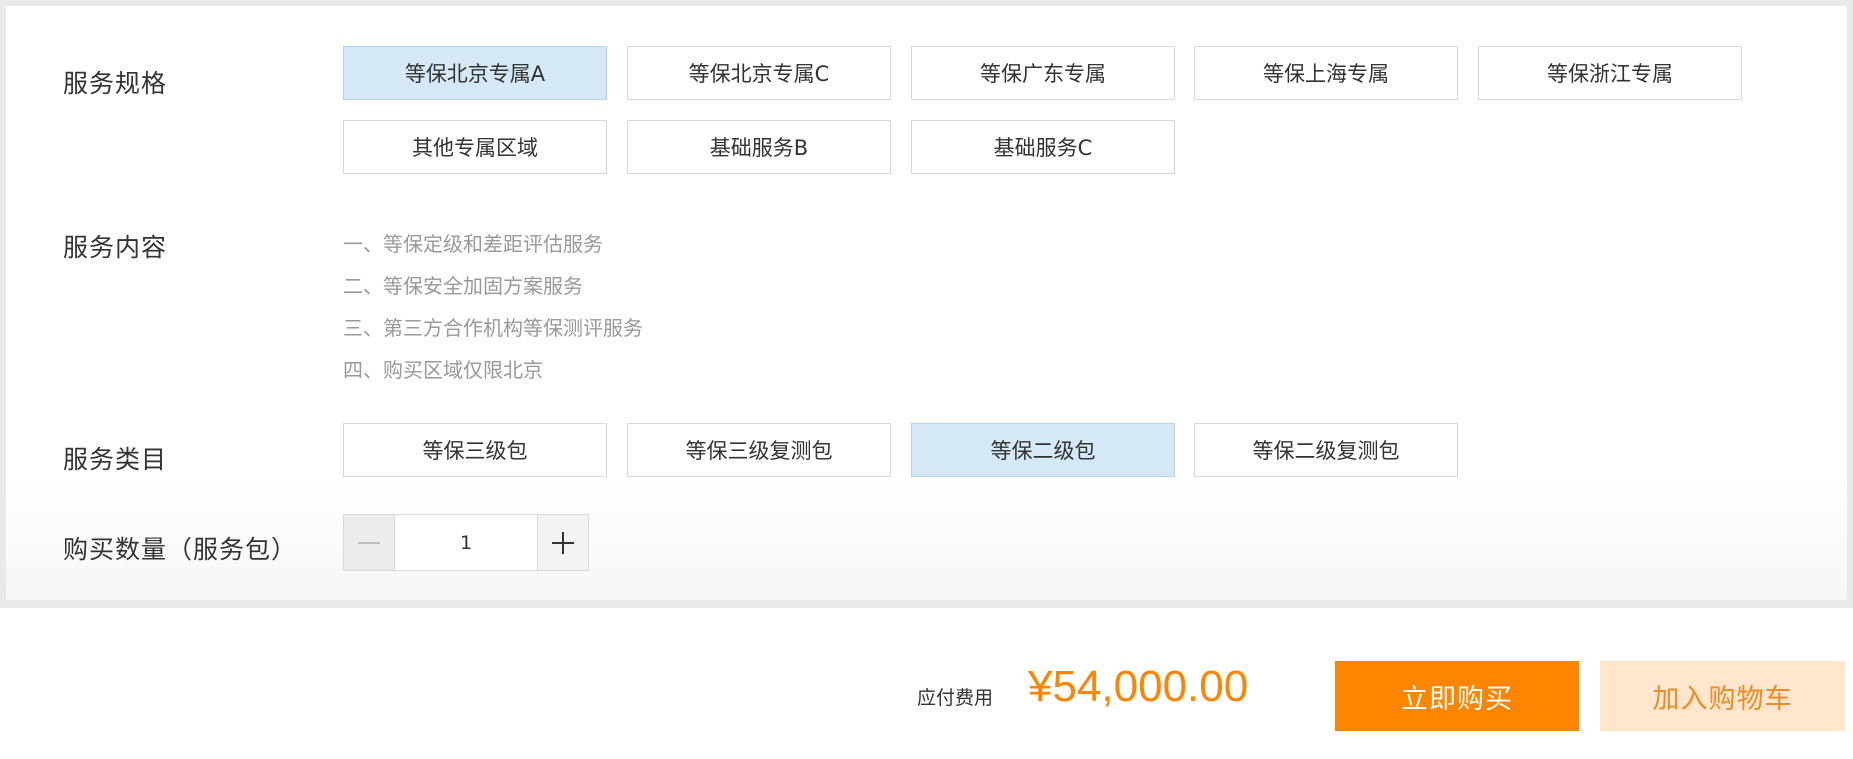 Image resolution: width=1853 pixels, height=759 pixels. Describe the element at coordinates (759, 450) in the screenshot. I see `category-option-level3-retest: 等保三级复测包` at that location.